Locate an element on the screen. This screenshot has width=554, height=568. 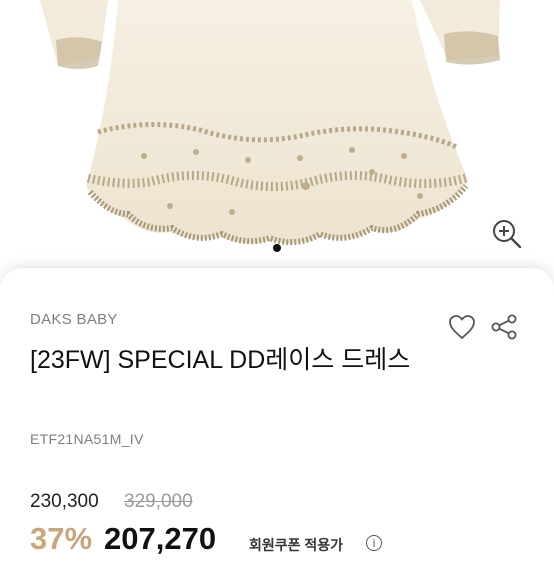
original-price: 329,000 is located at coordinates (158, 501).